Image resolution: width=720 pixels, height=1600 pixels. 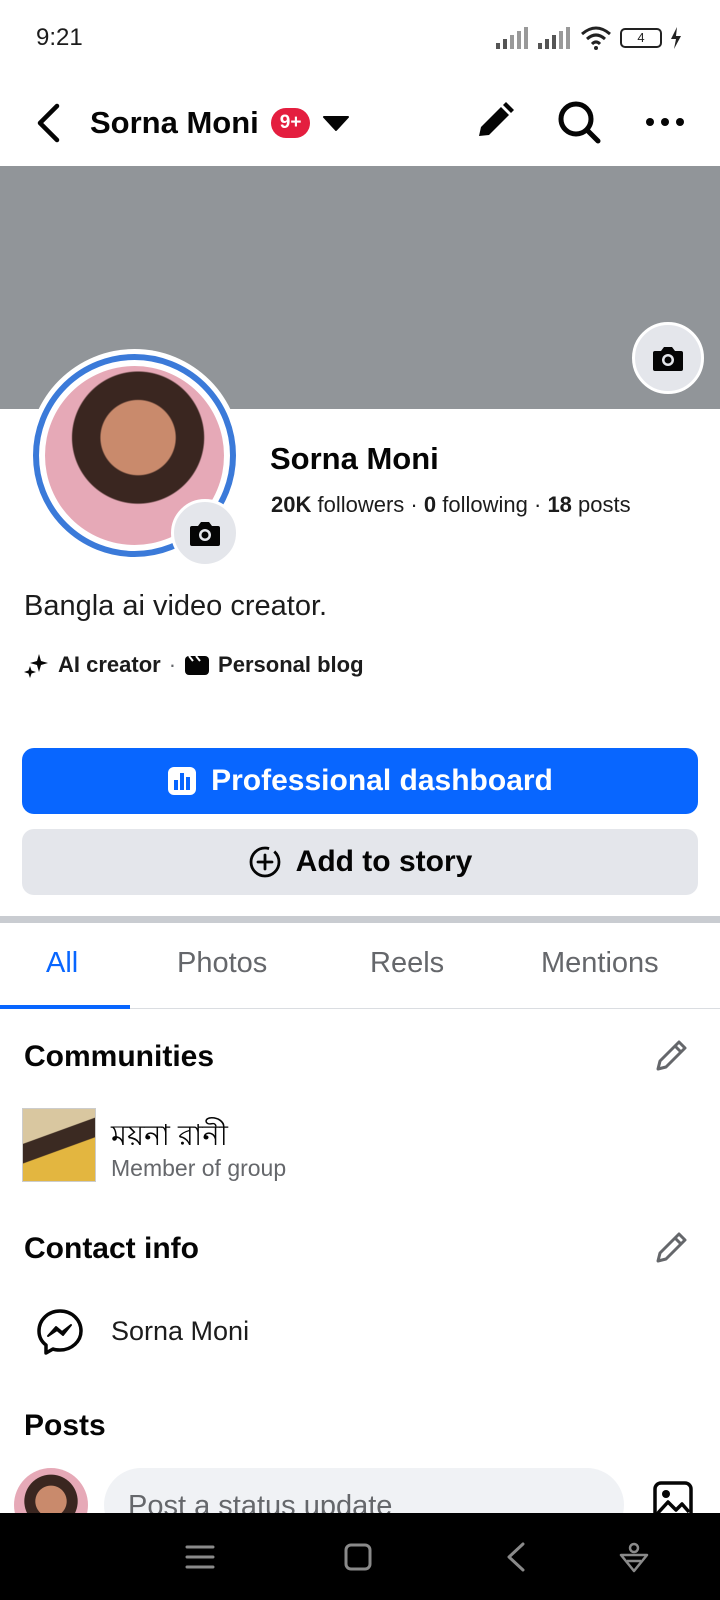 I want to click on wifi-icon, so click(x=596, y=38).